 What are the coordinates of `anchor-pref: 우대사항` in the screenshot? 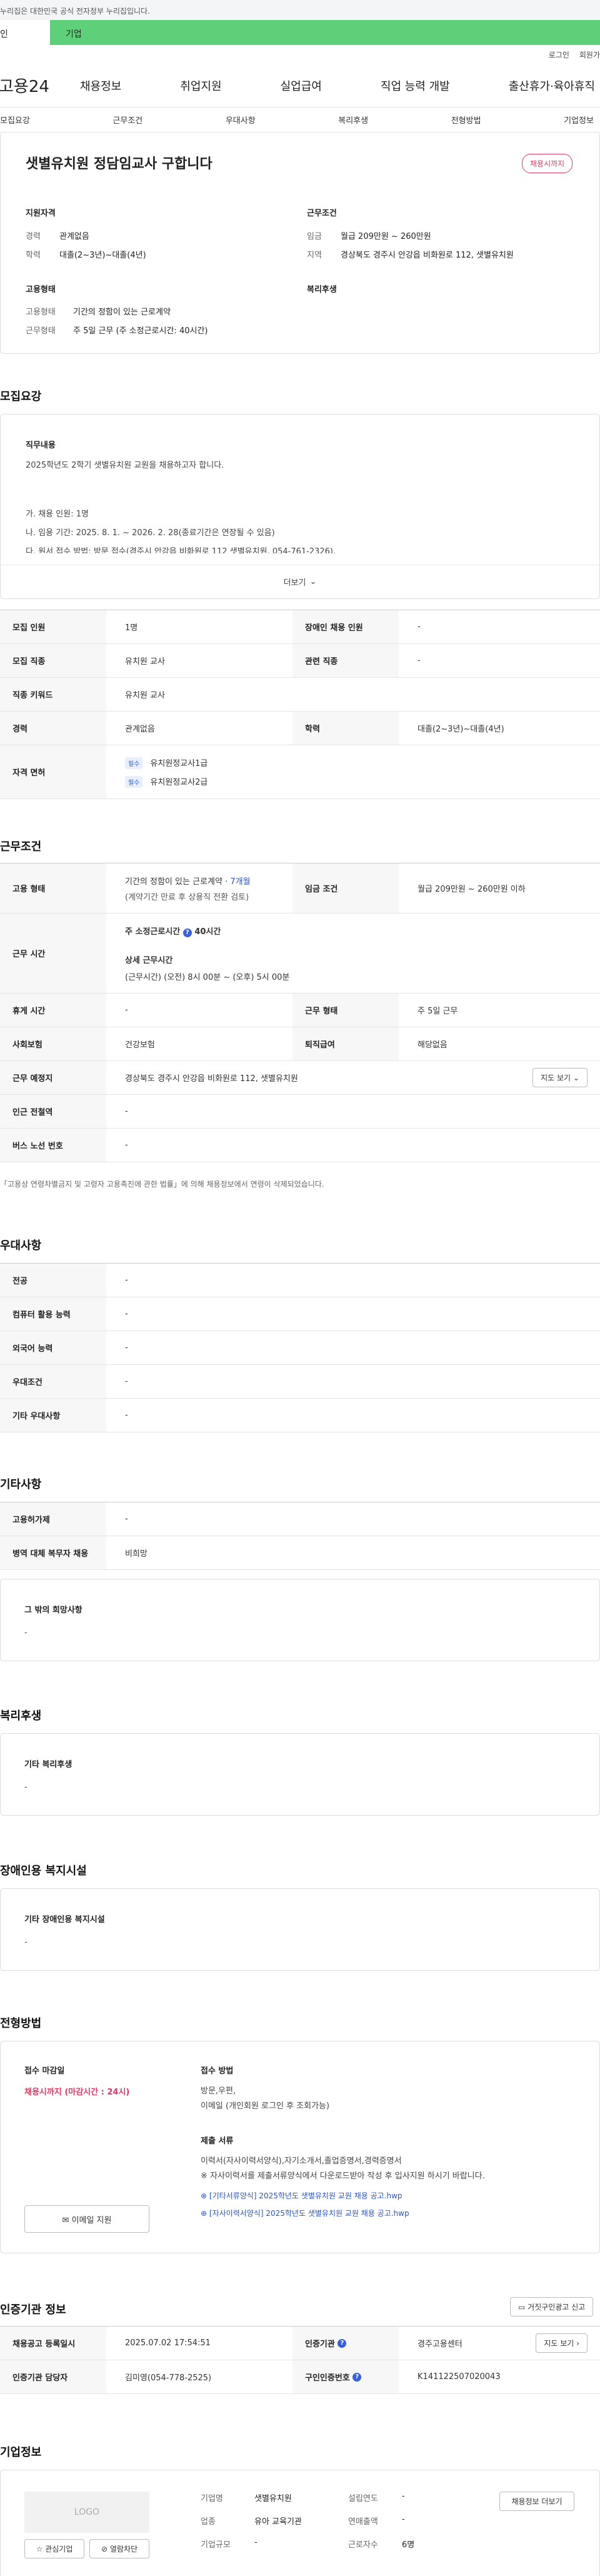 It's located at (241, 120).